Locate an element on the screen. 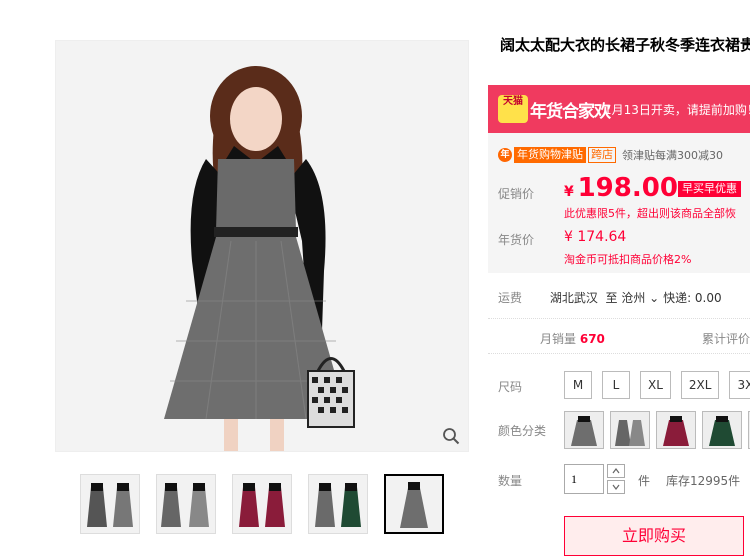 The image size is (750, 557). sale-price: ¥ 198.00 is located at coordinates (621, 188).